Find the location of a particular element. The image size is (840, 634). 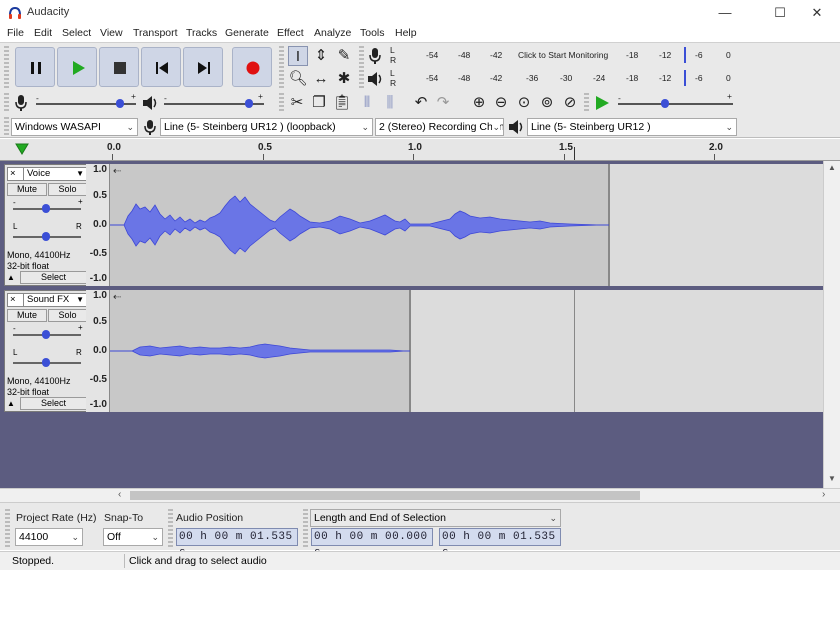

multi-tool-icon: ✱ is located at coordinates (344, 79).